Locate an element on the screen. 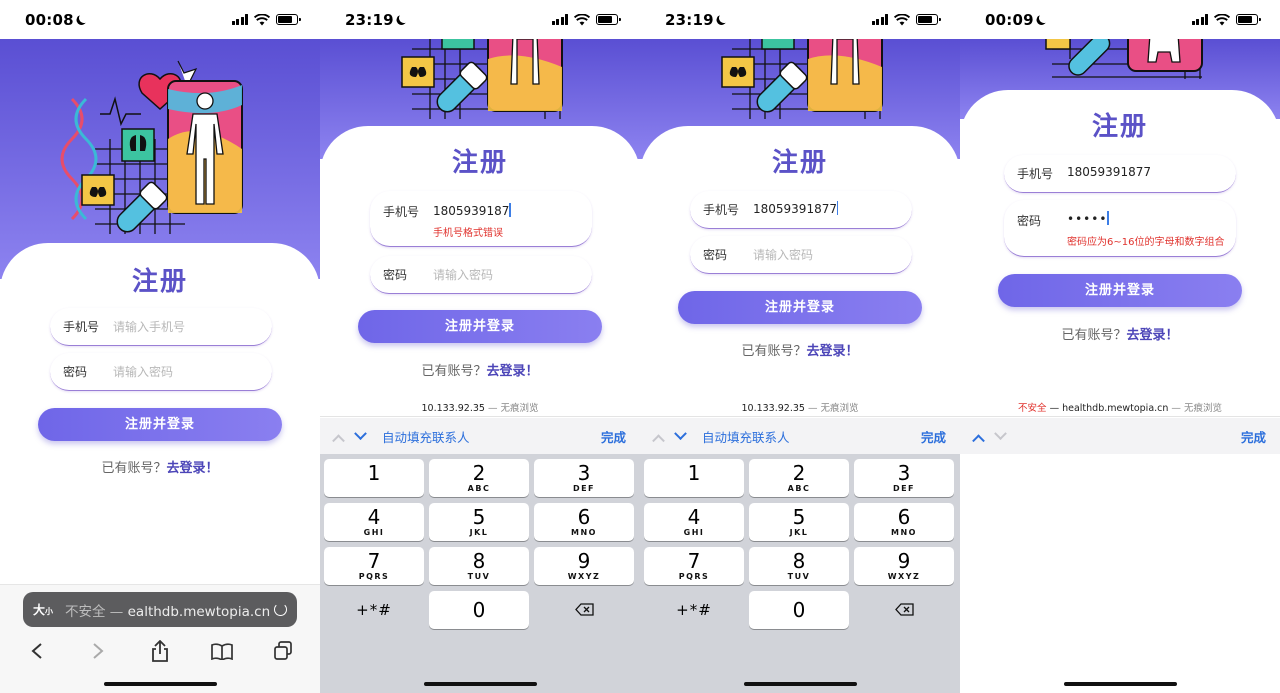 The width and height of the screenshot is (1280, 693). private-label: — 无痕浏览 is located at coordinates (511, 408).